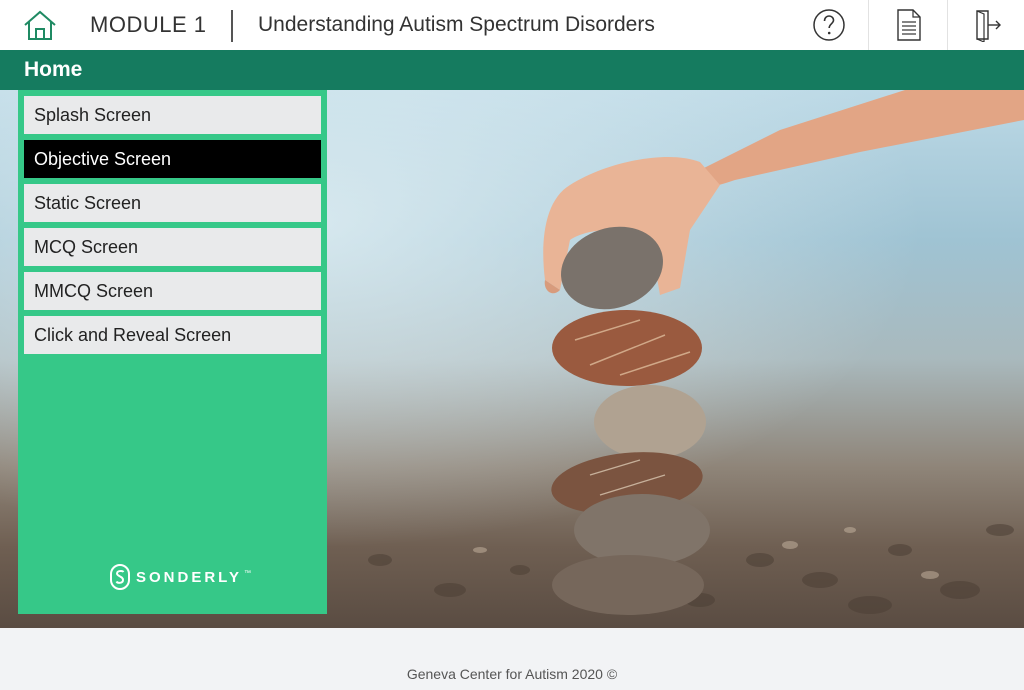  Describe the element at coordinates (172, 203) in the screenshot. I see `menu-item-static-screen: Static Screen` at that location.